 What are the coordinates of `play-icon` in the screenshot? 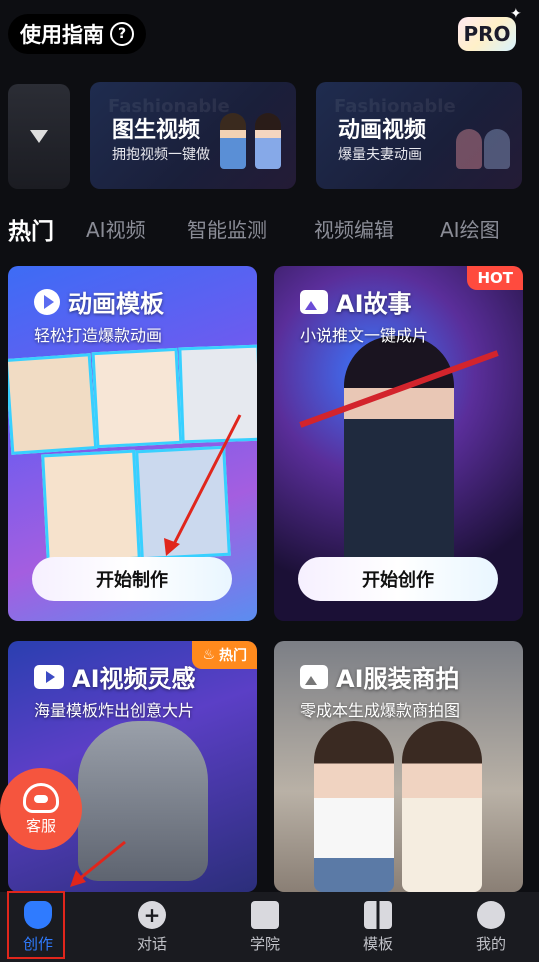 It's located at (47, 301).